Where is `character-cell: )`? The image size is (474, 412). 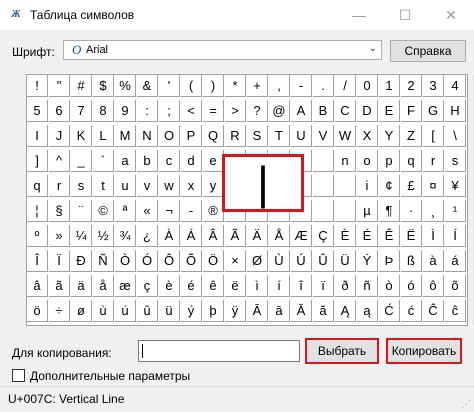
character-cell: ) is located at coordinates (213, 86).